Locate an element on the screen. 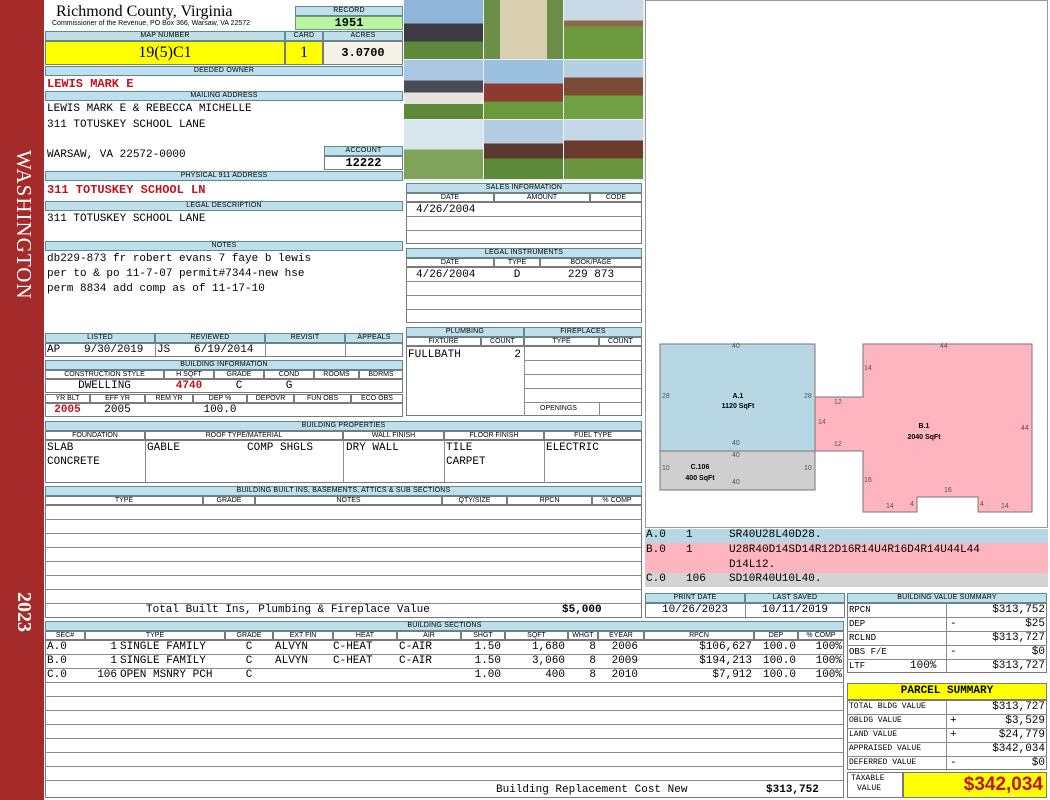 Image resolution: width=1050 pixels, height=800 pixels. bi-col-rpcn: RPCN is located at coordinates (549, 500).